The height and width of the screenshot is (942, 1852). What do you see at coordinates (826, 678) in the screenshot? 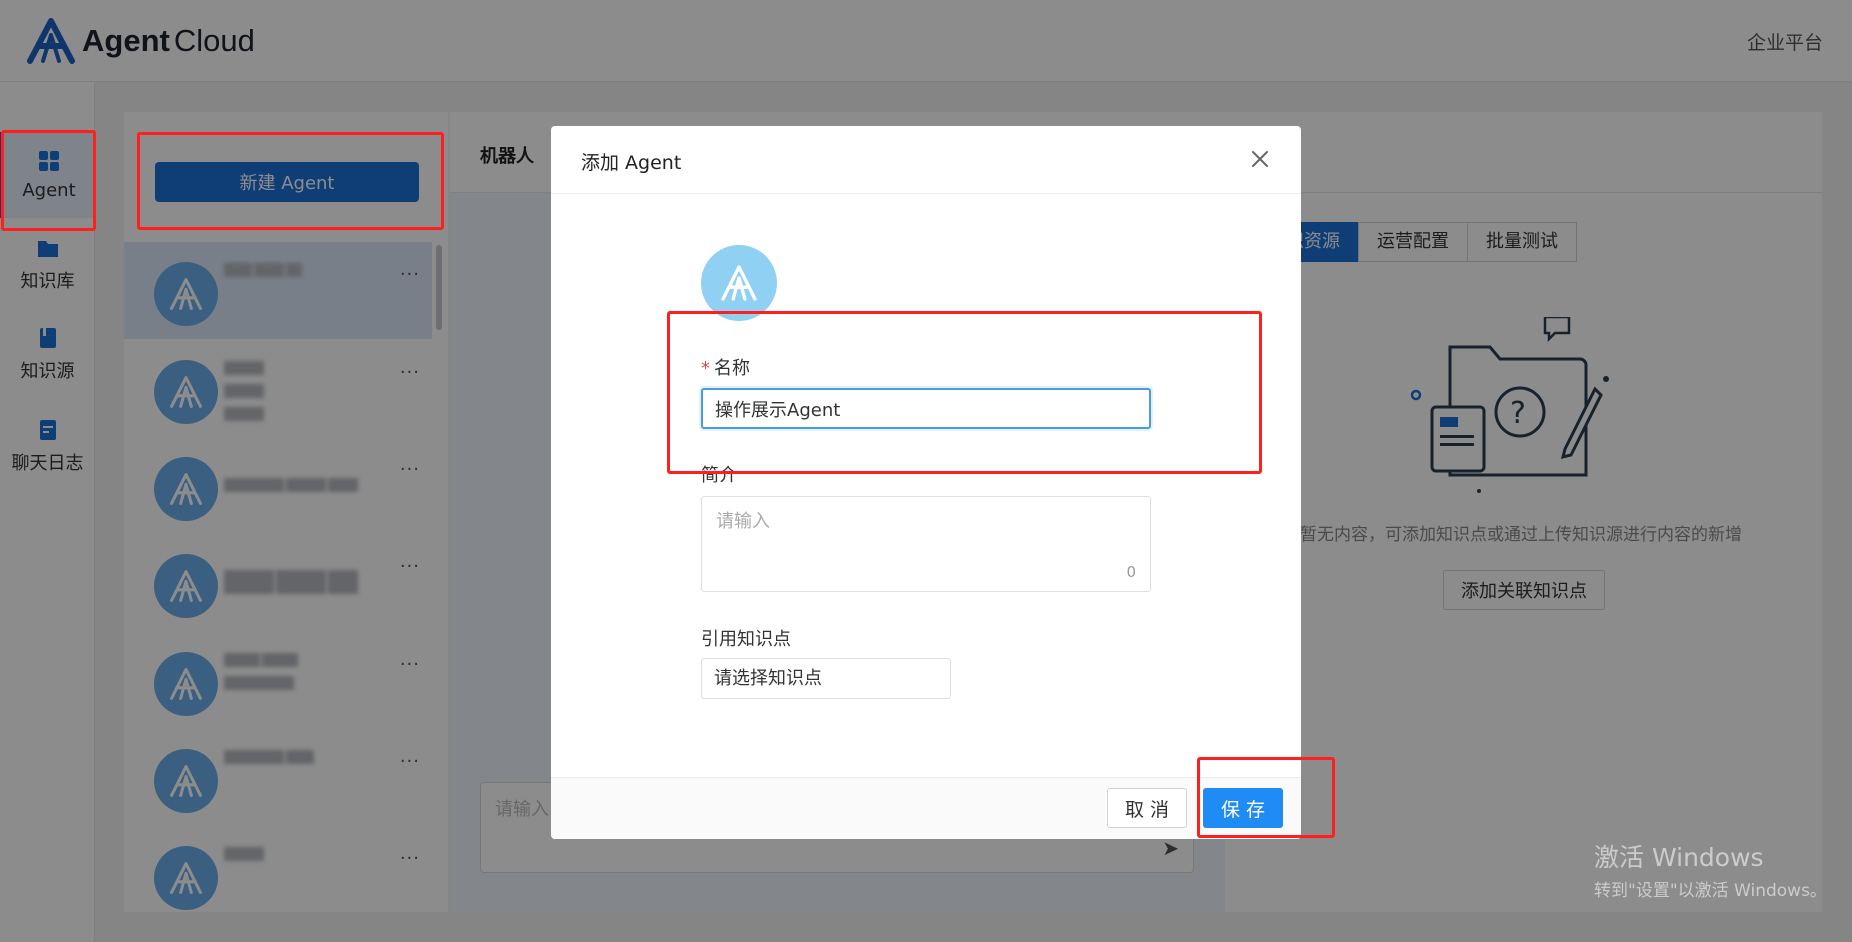
I see `knowledge-point-select: 请选择知识点` at bounding box center [826, 678].